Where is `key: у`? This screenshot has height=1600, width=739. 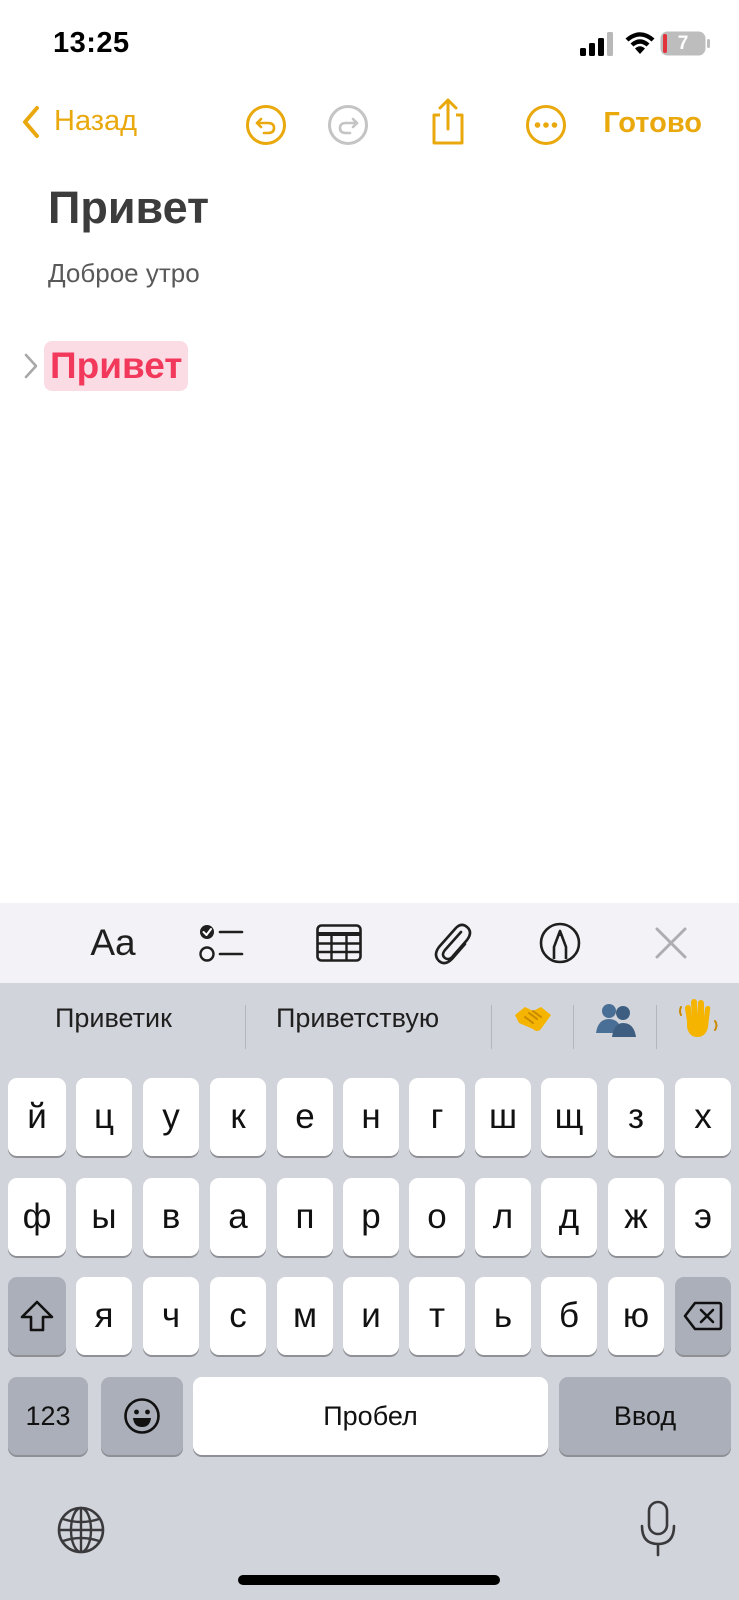
key: у is located at coordinates (171, 1117).